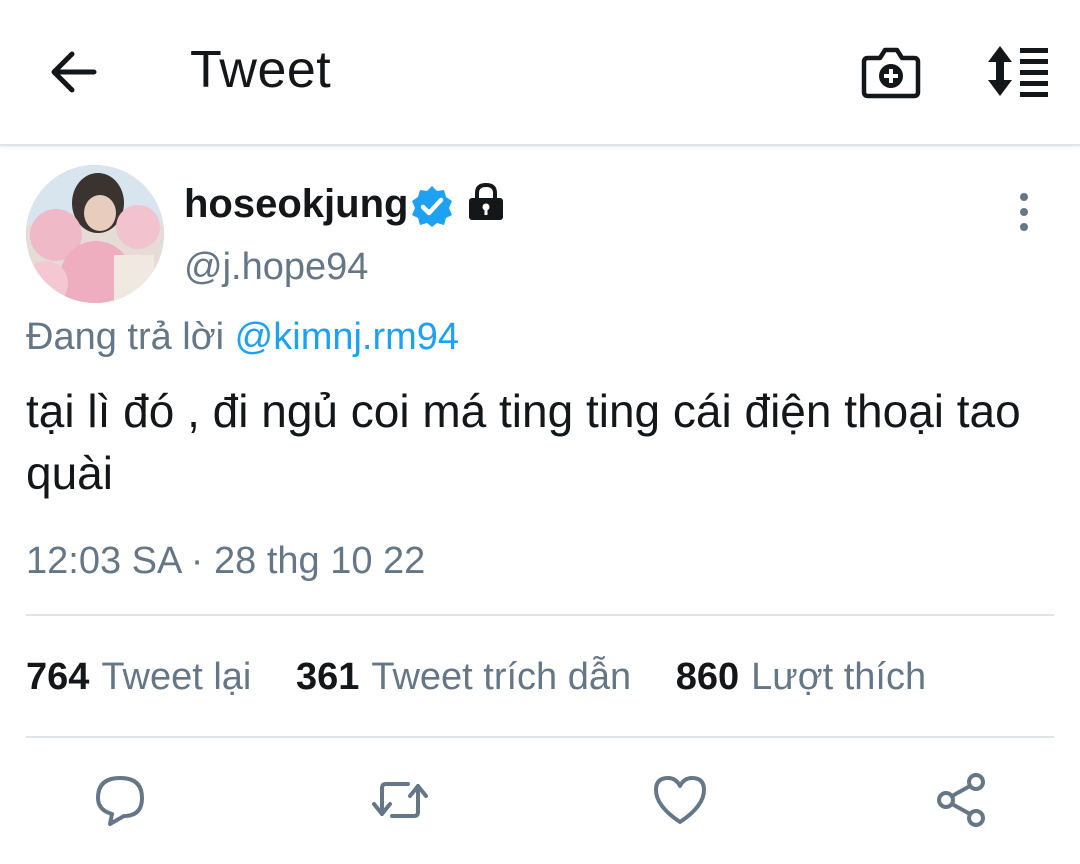  What do you see at coordinates (486, 201) in the screenshot?
I see `lock-icon` at bounding box center [486, 201].